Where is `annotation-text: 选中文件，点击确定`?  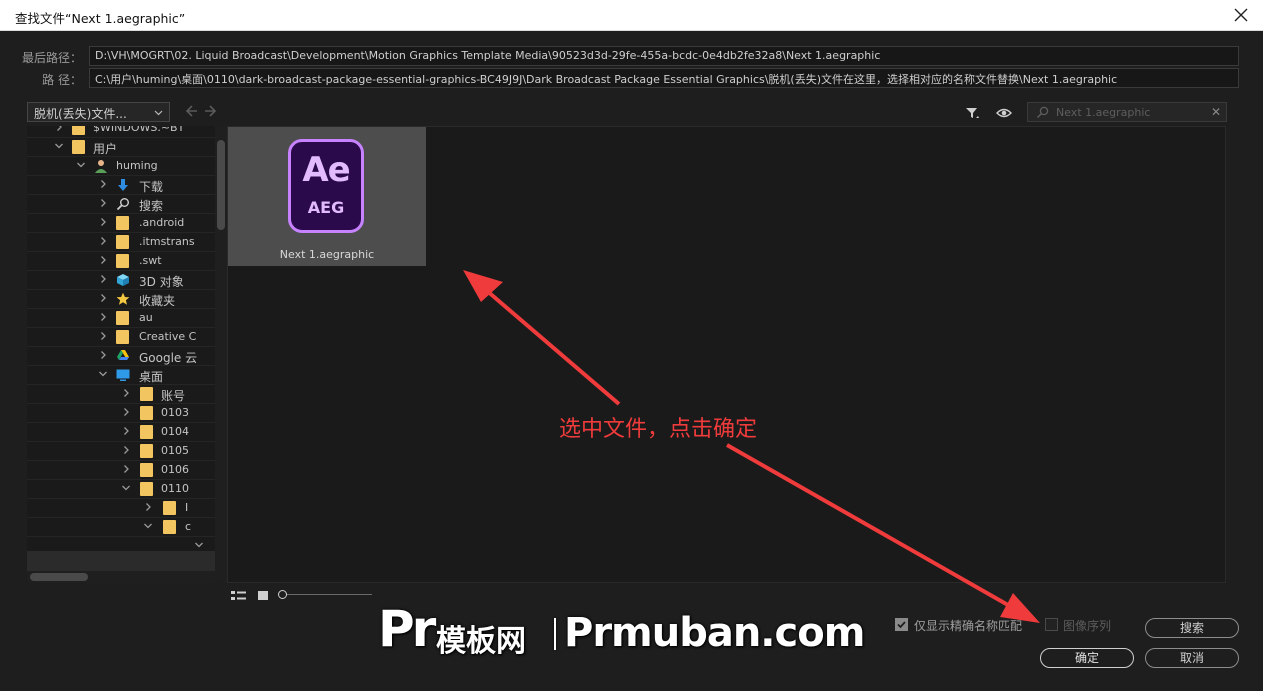
annotation-text: 选中文件，点击确定 is located at coordinates (658, 429).